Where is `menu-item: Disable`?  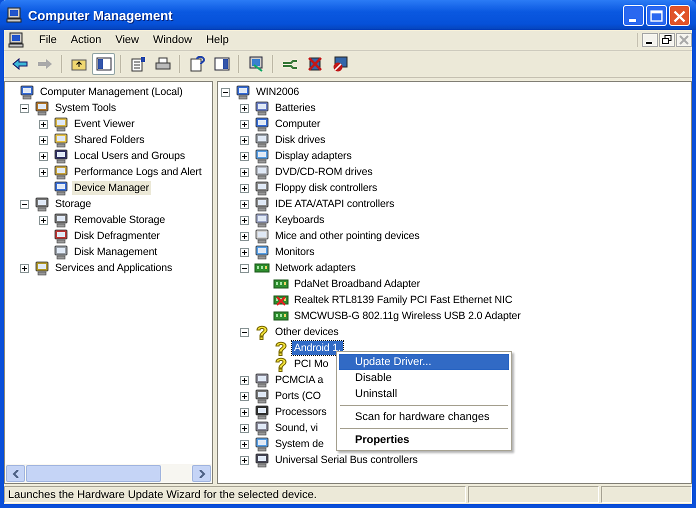
menu-item: Disable is located at coordinates (424, 378).